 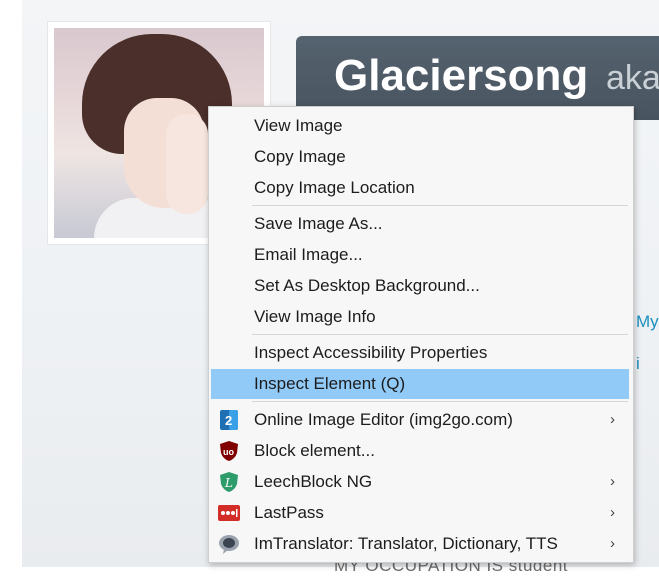 I want to click on profile-name: Glaciersong, so click(x=461, y=75).